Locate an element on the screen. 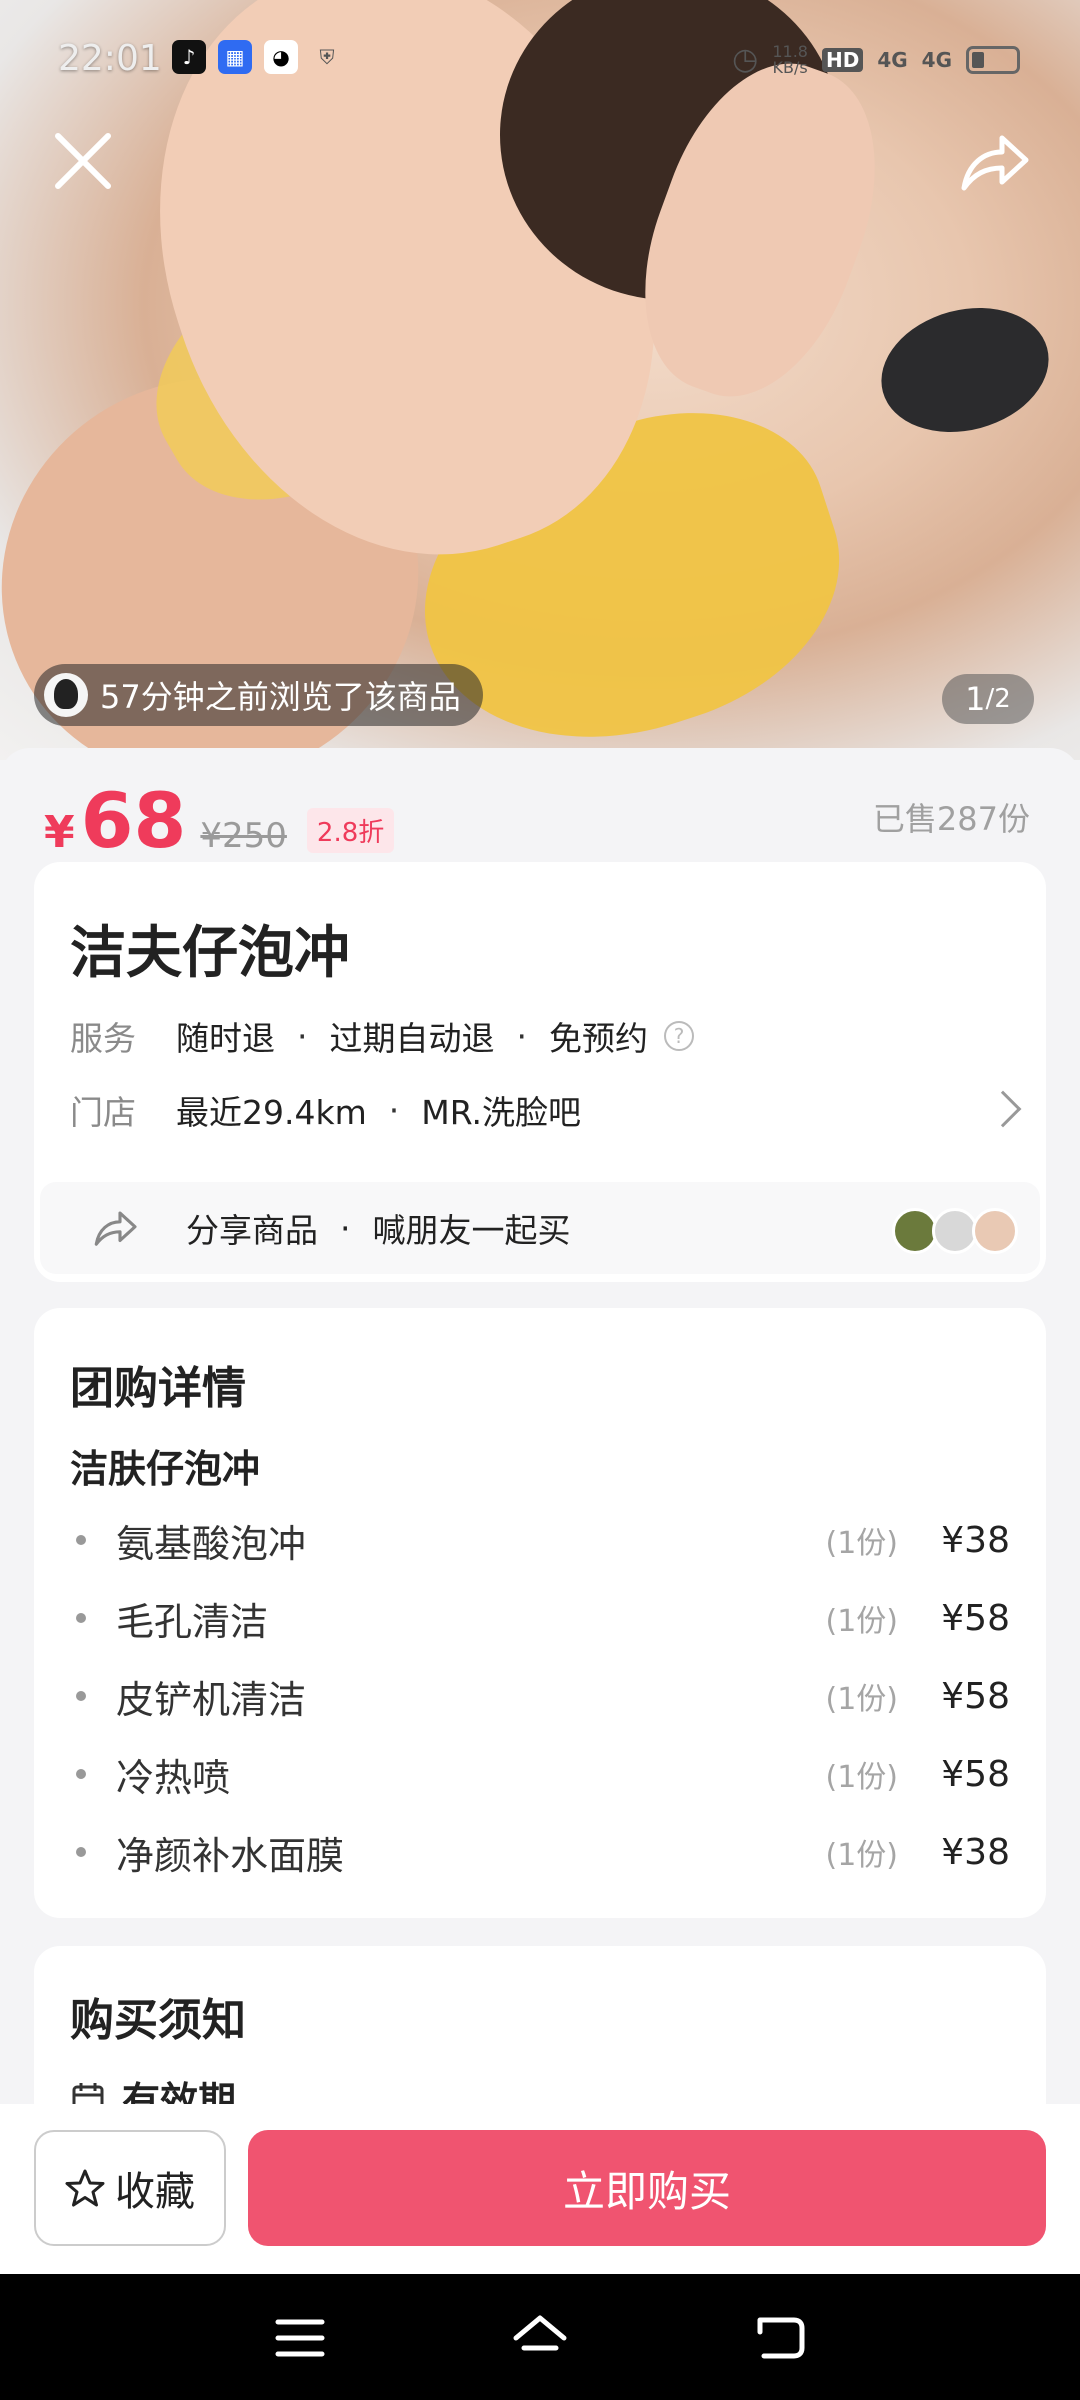  sold-count: 已售287份 is located at coordinates (951, 819).